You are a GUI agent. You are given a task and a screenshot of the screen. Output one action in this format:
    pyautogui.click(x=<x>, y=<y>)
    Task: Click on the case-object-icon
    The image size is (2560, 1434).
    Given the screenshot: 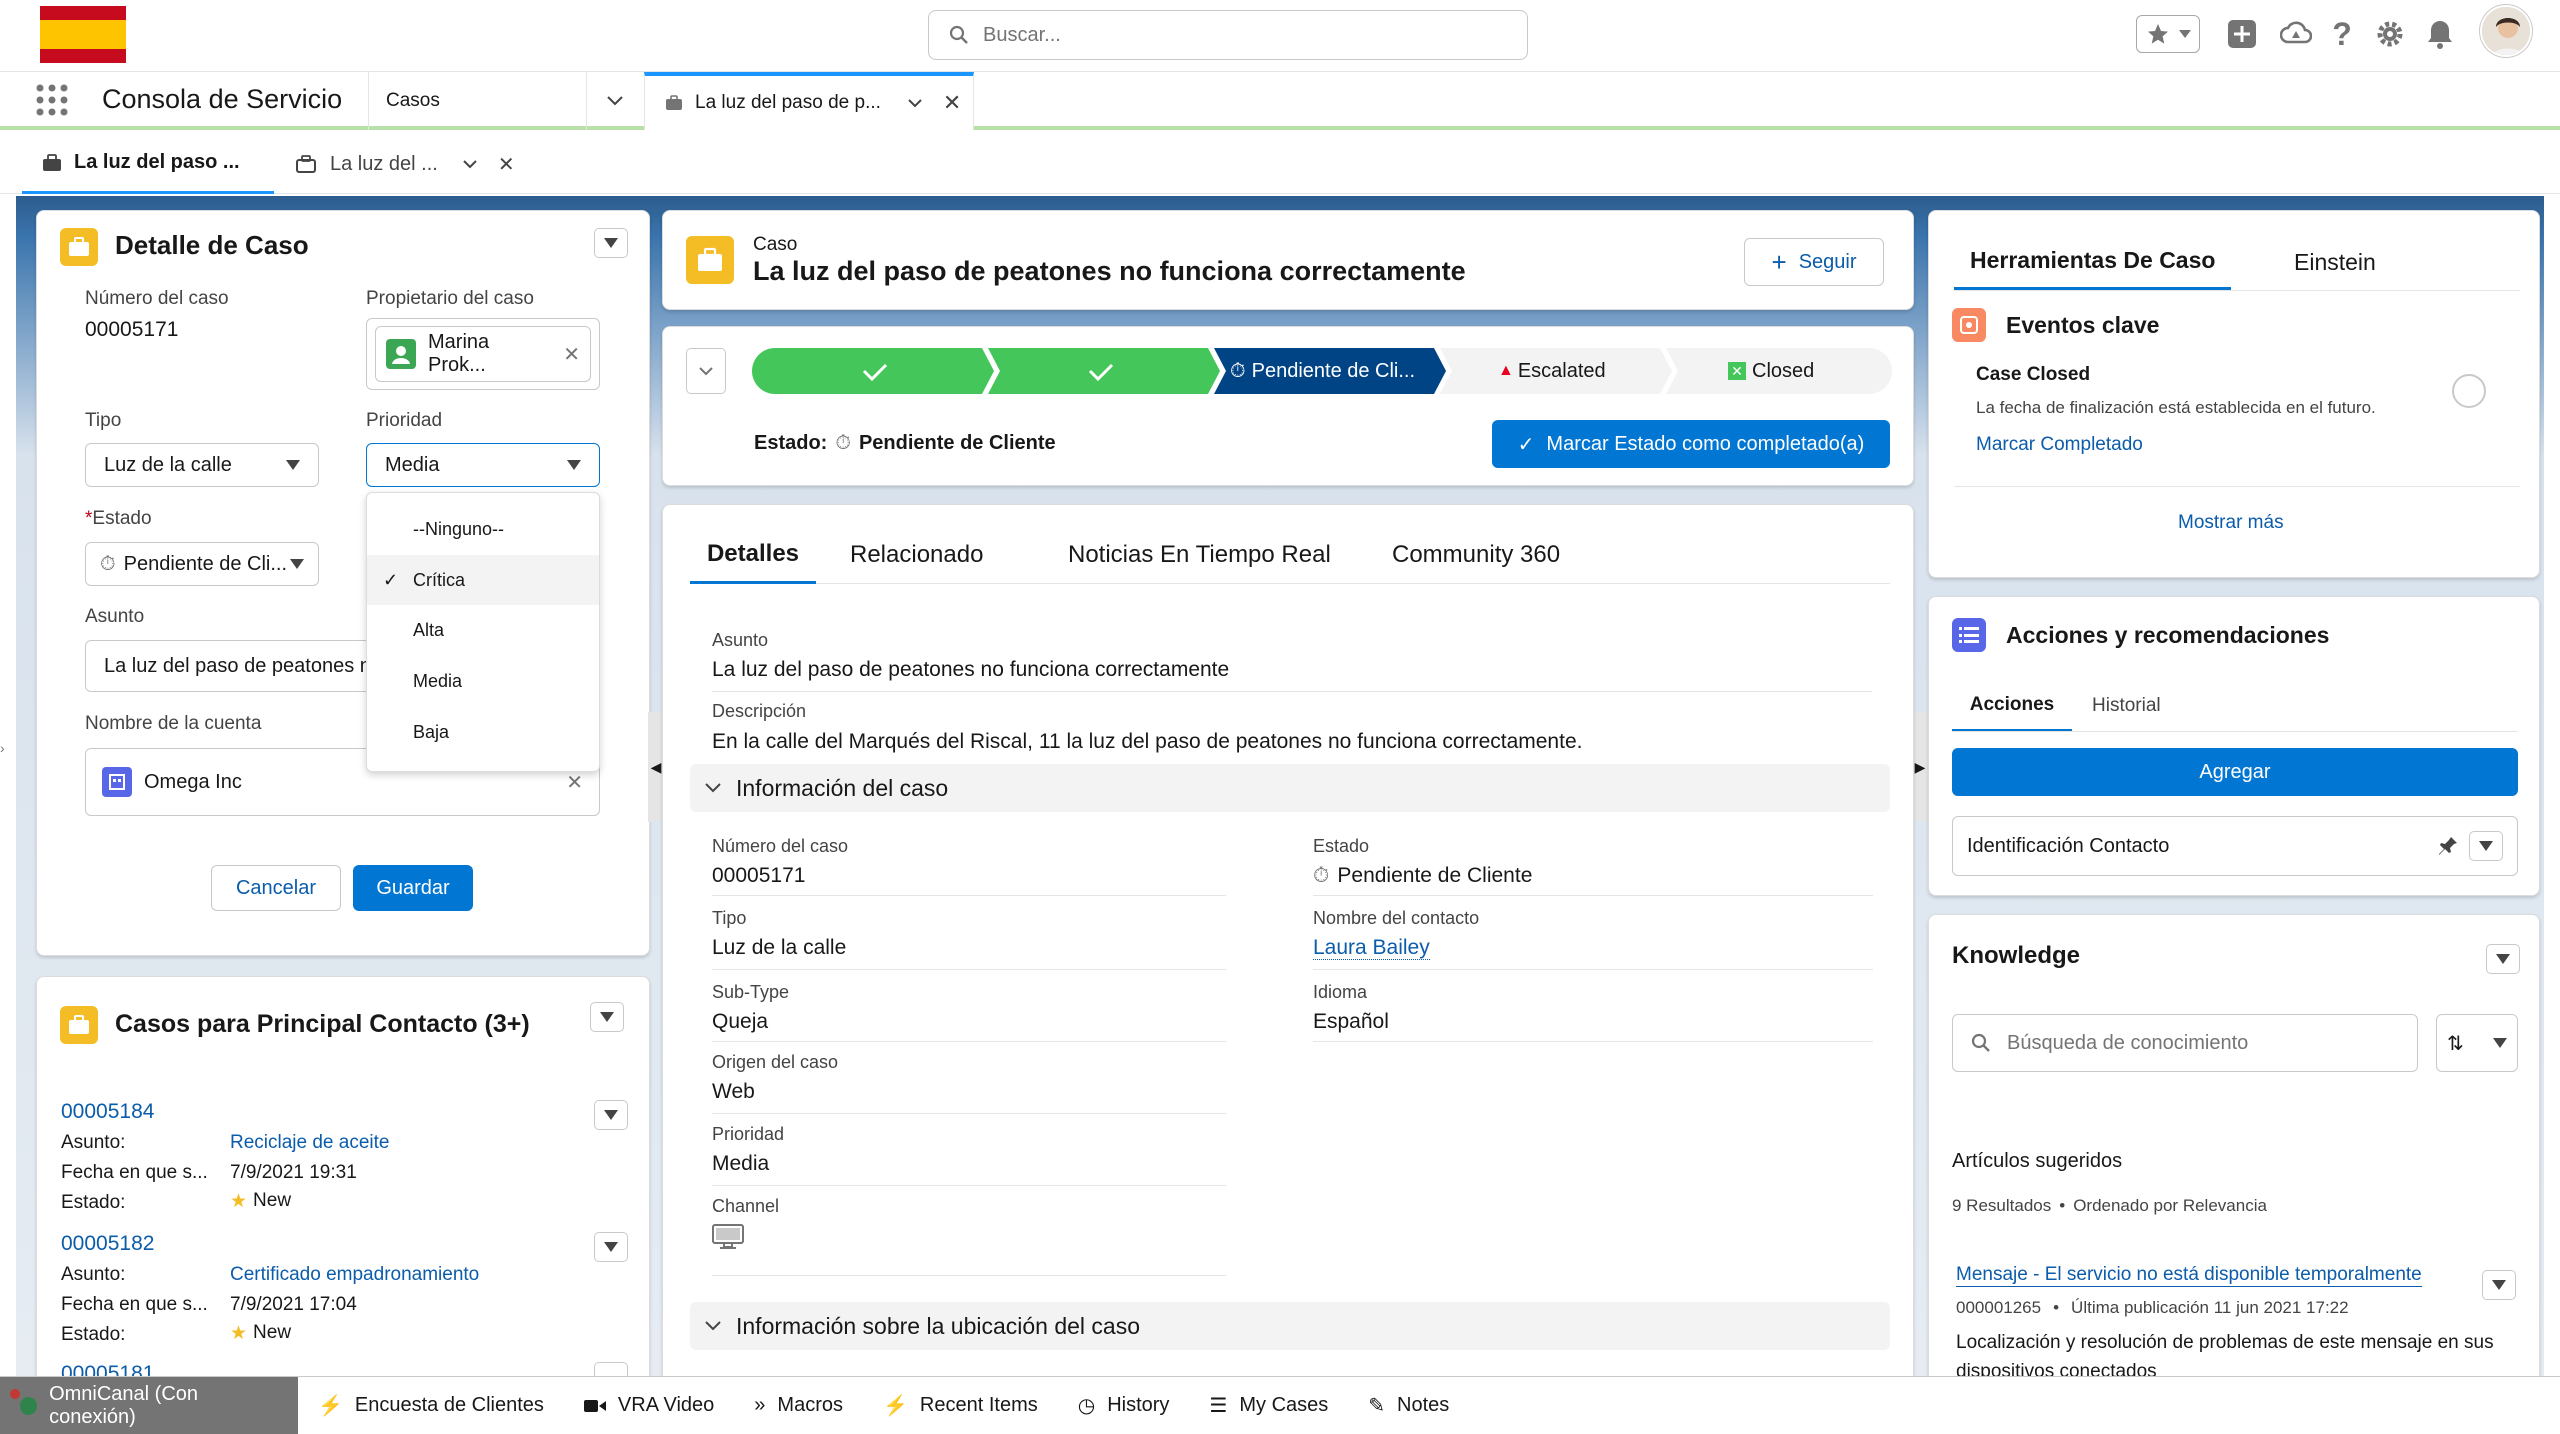 What is the action you would take?
    pyautogui.click(x=710, y=260)
    